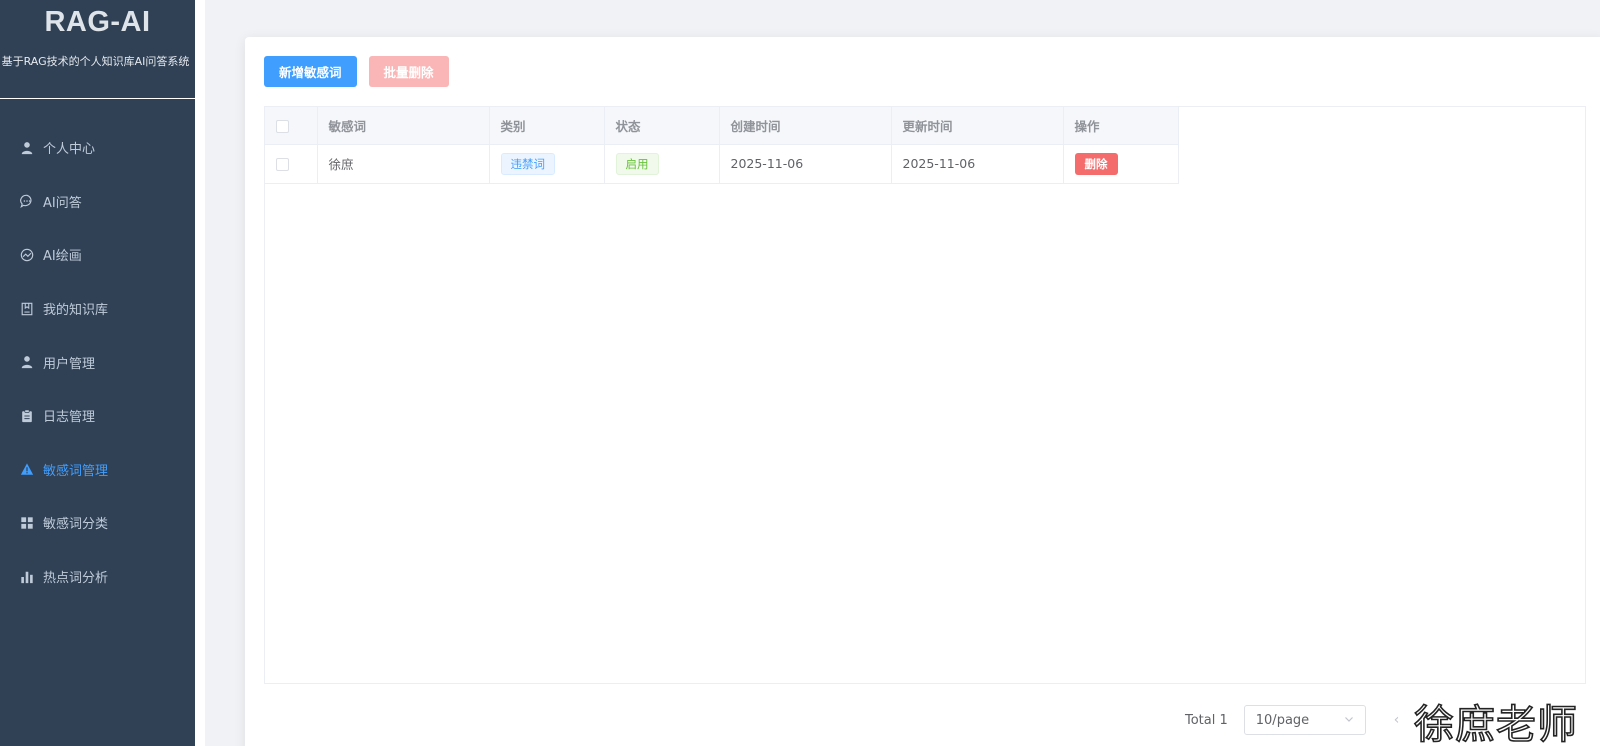 The height and width of the screenshot is (746, 1600). Describe the element at coordinates (291, 164) in the screenshot. I see `row-select-cell` at that location.